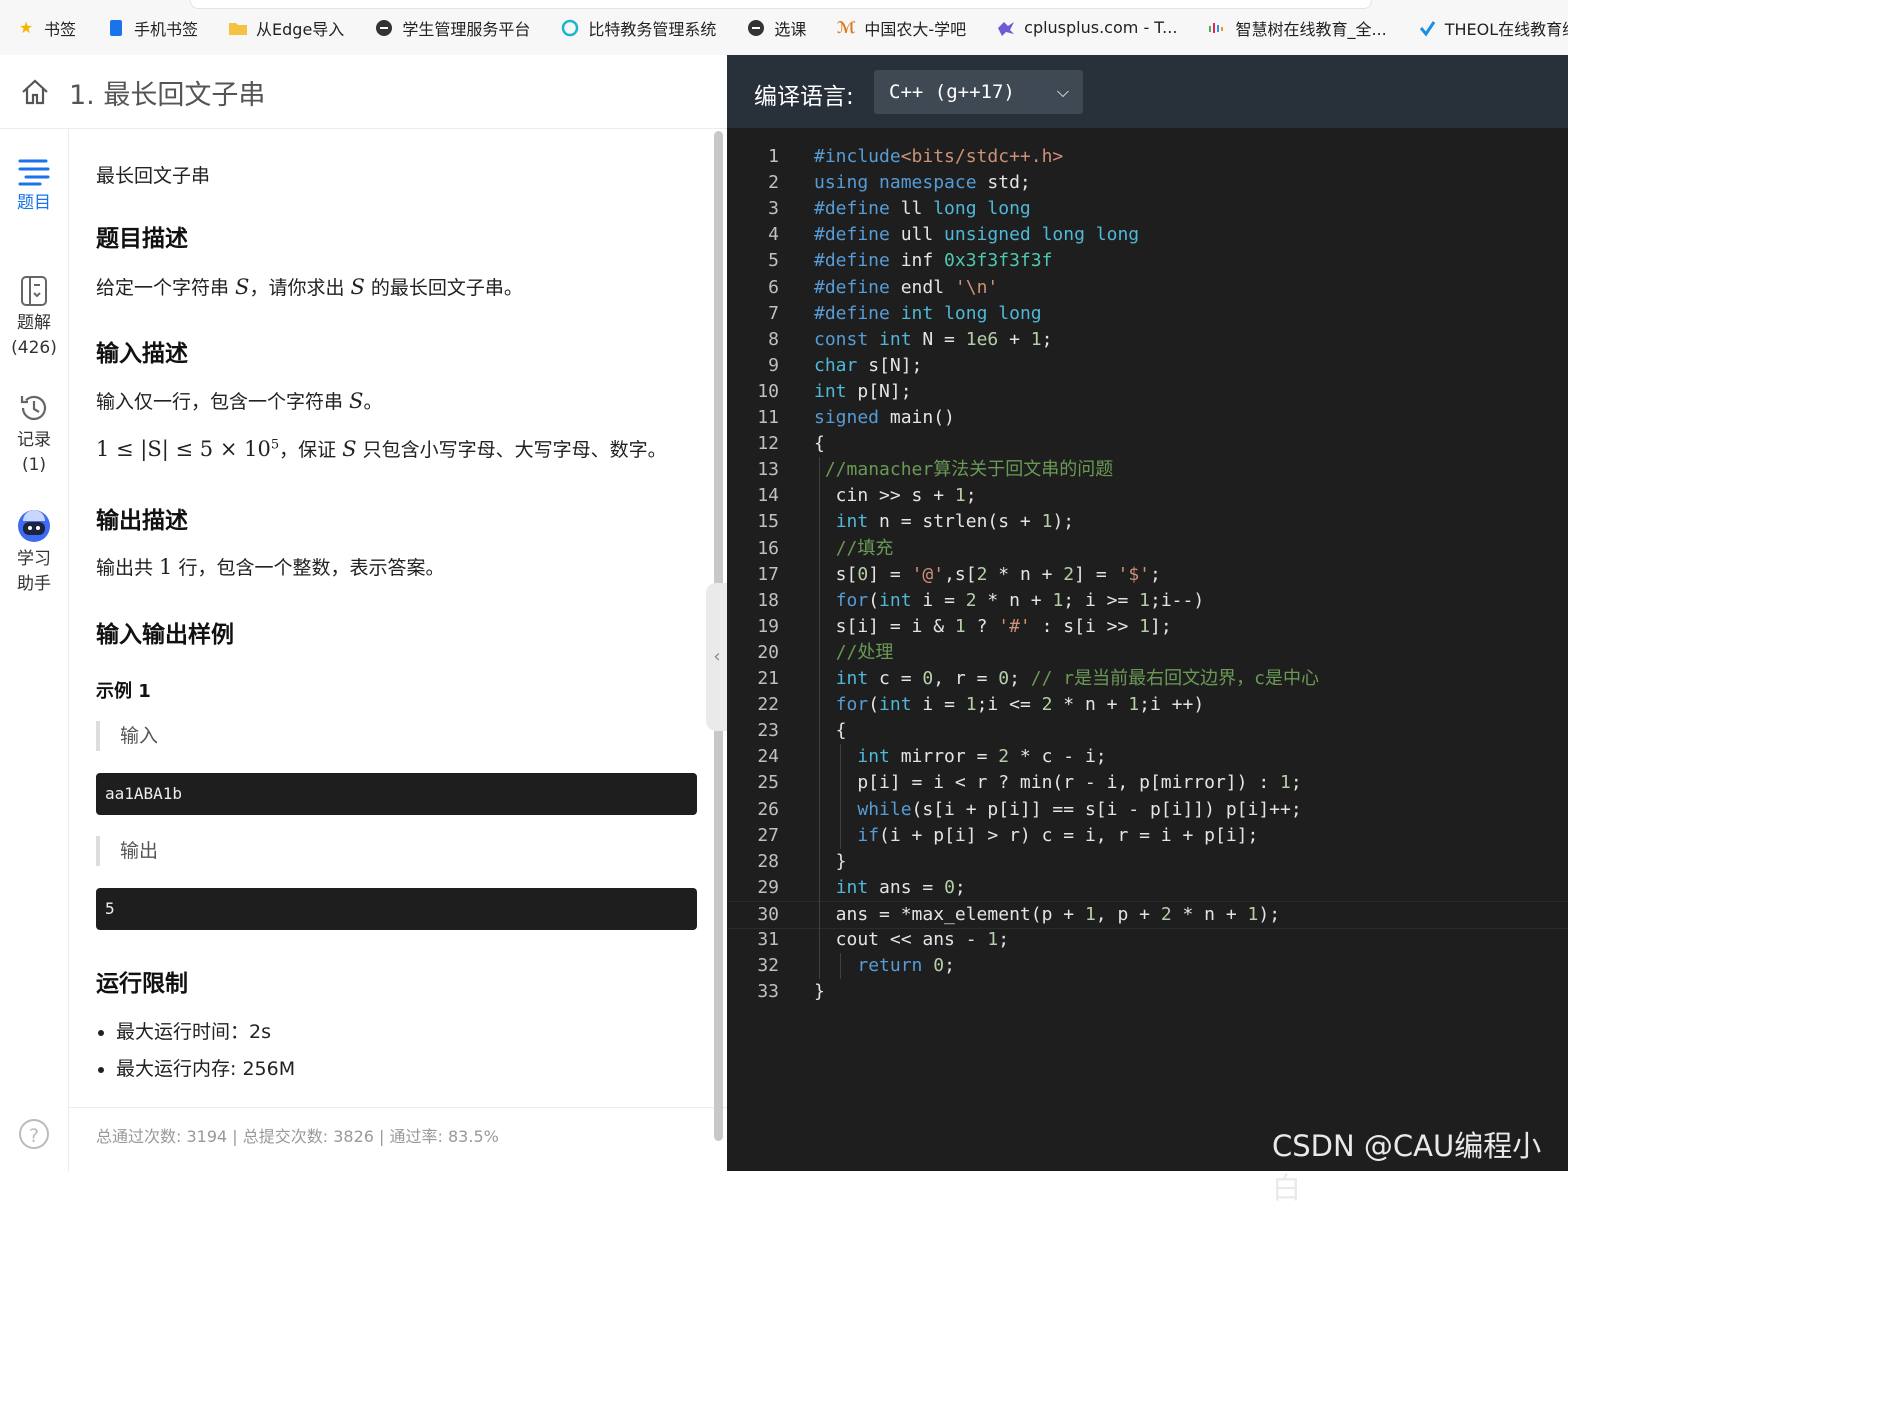  Describe the element at coordinates (1147, 392) in the screenshot. I see `code-line: 10 int p[N];` at that location.